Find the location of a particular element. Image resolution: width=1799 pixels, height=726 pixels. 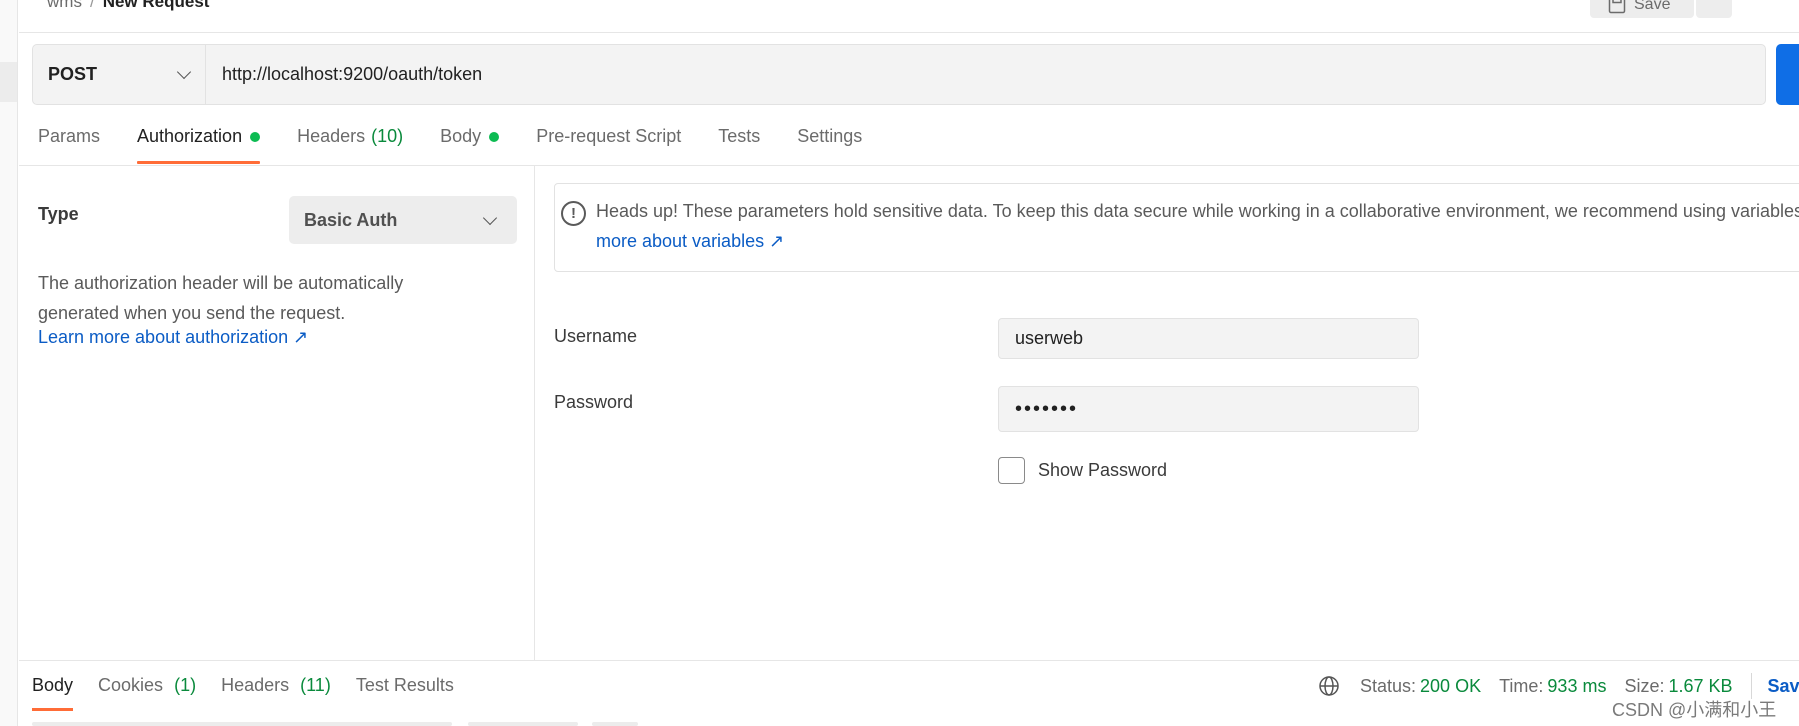

tab-body: Body is located at coordinates (470, 146).